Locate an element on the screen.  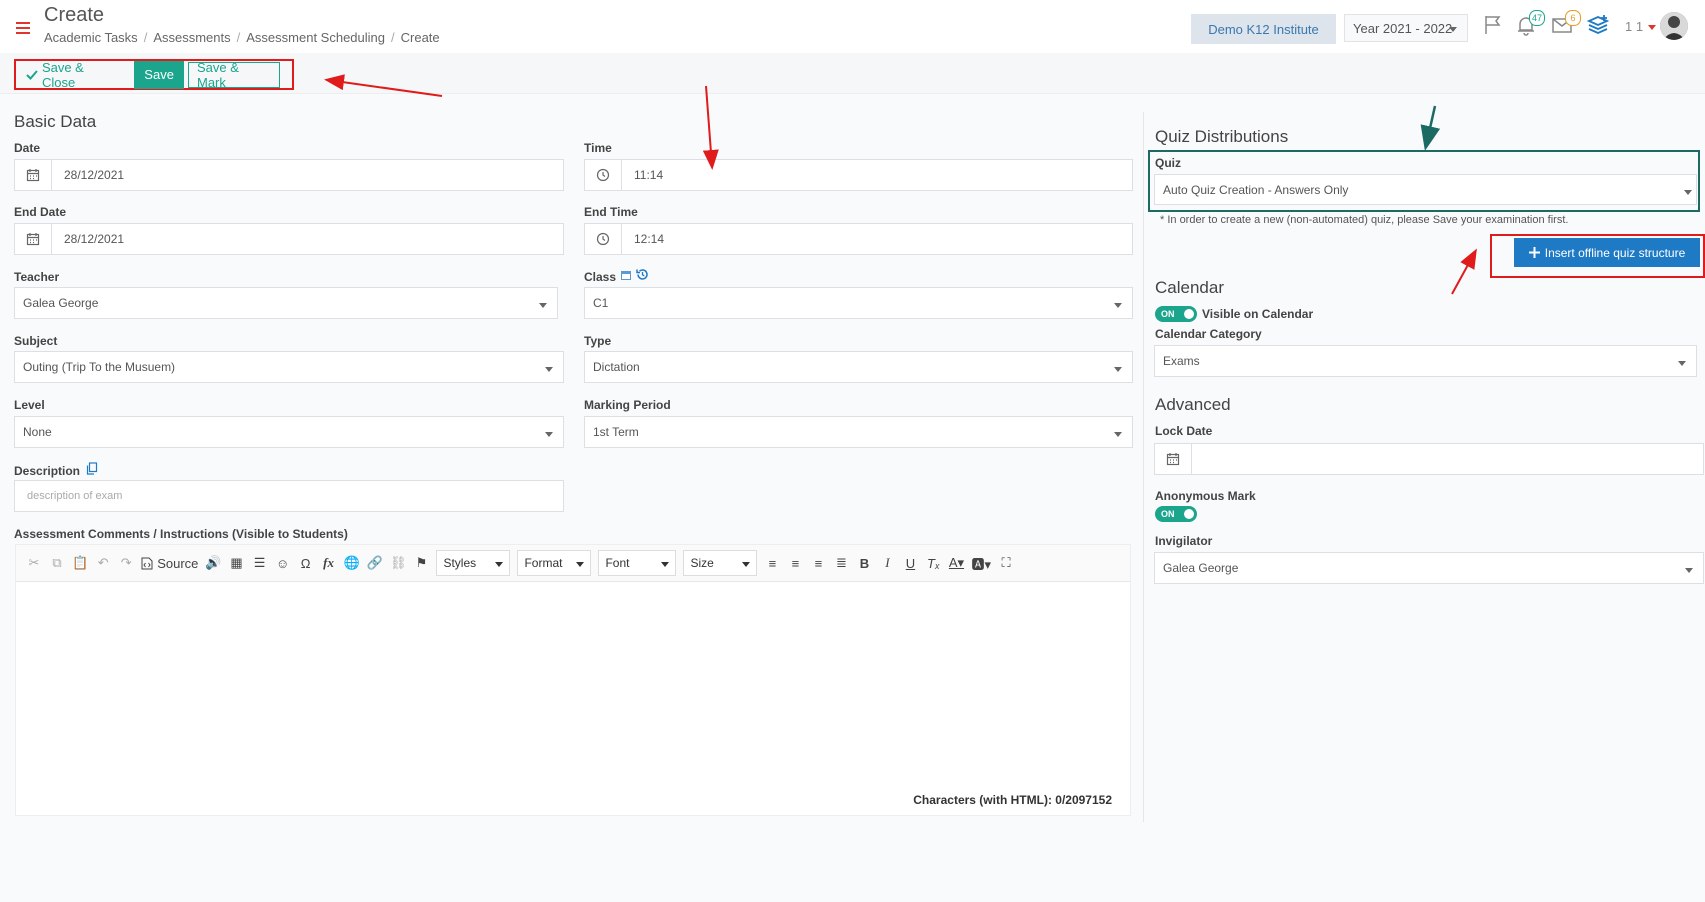
link-icon: 🔗 is located at coordinates (375, 563).